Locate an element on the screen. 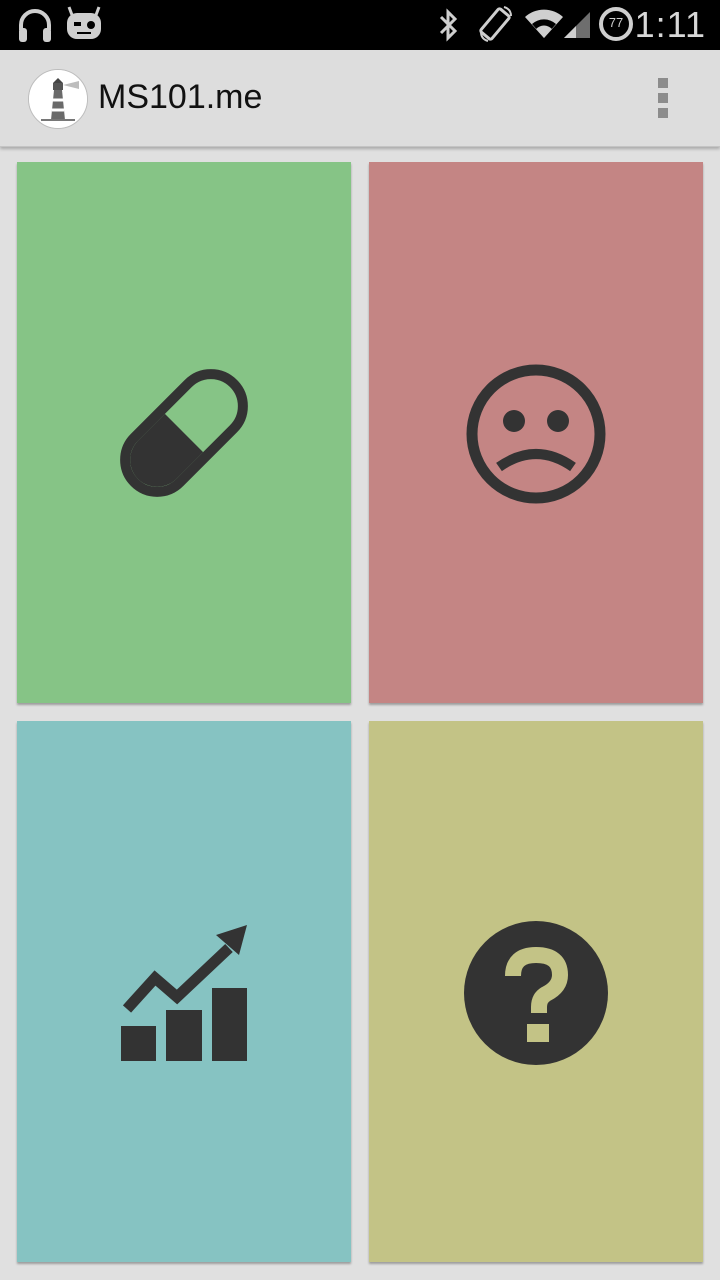  wifi-icon is located at coordinates (544, 23).